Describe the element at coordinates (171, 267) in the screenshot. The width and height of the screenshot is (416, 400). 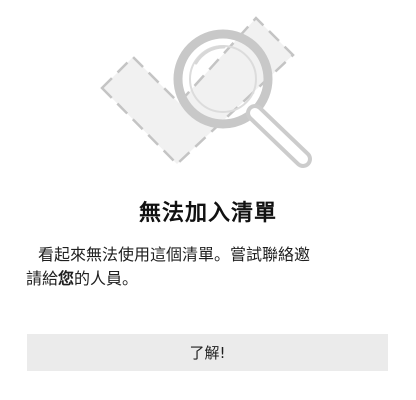
I see `dialog-message: 看起來無法使用這個清單。嘗試聯絡邀請給您的人員。` at that location.